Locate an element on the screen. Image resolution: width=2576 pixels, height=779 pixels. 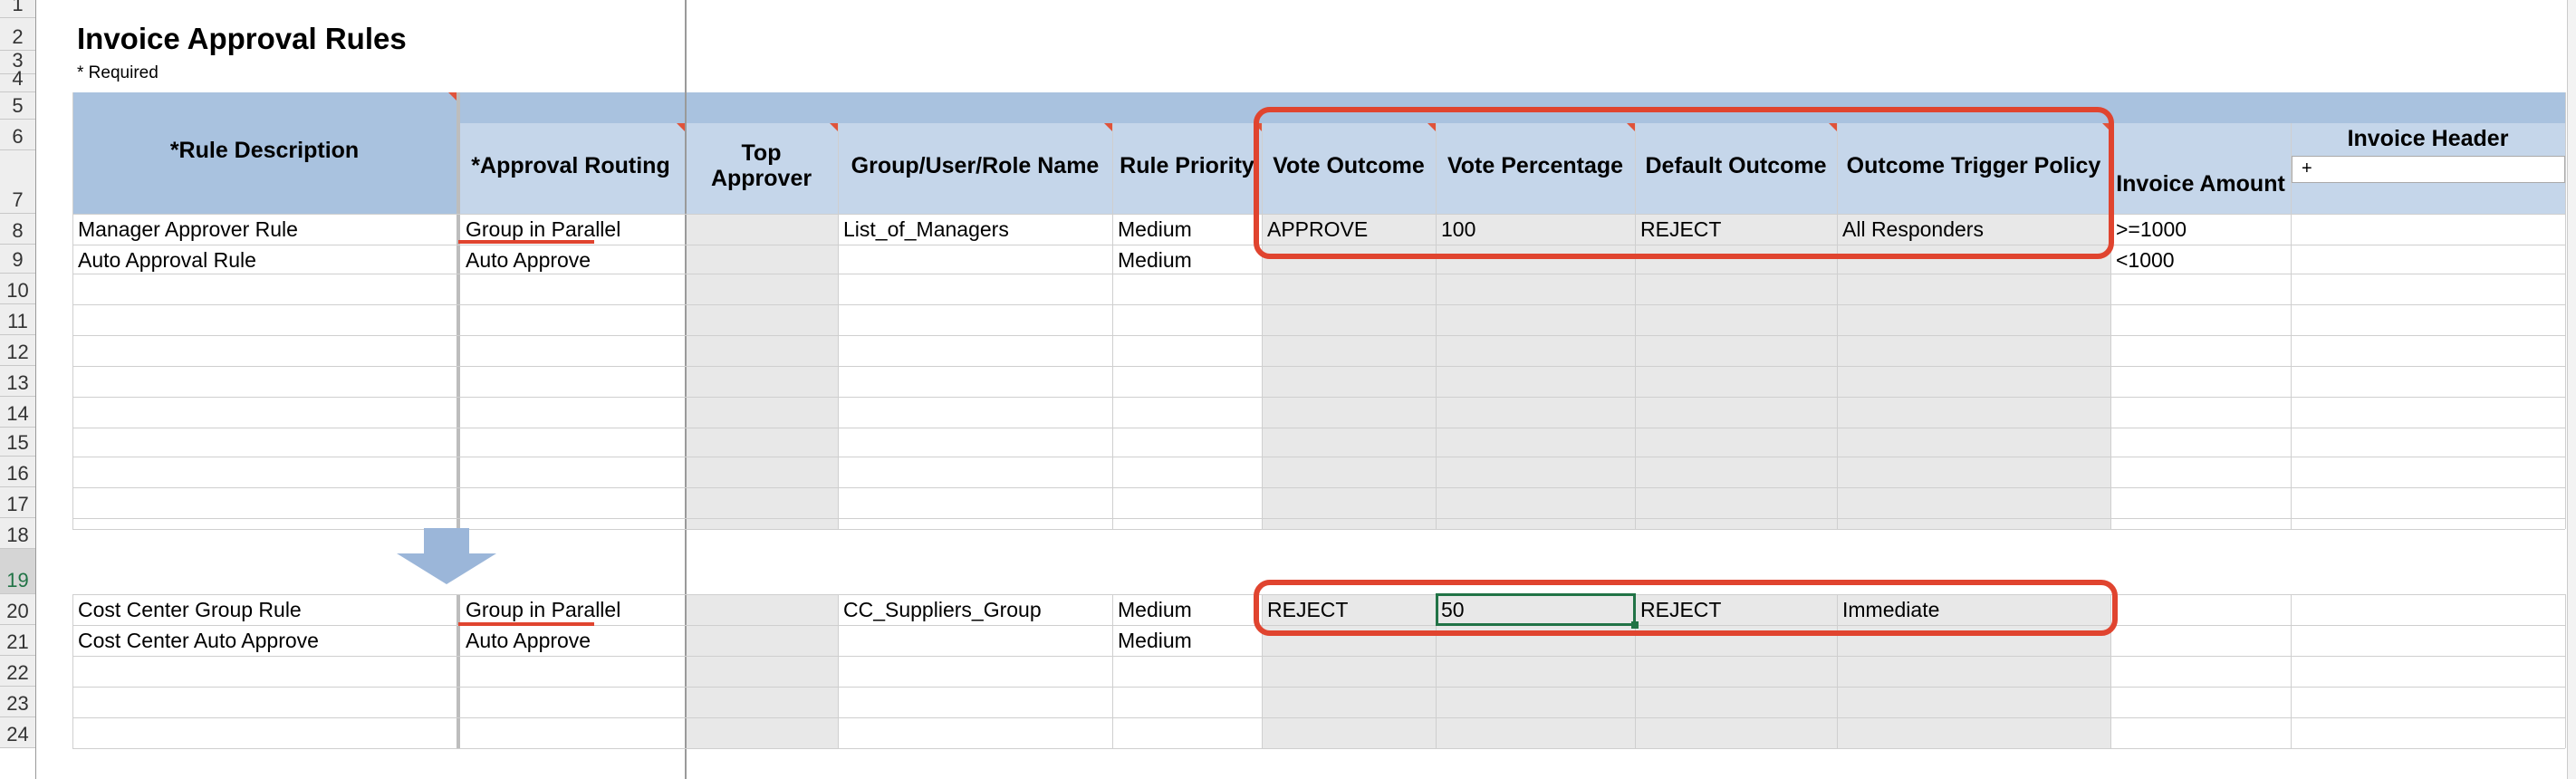
annotation-box-bottom is located at coordinates (1686, 608).